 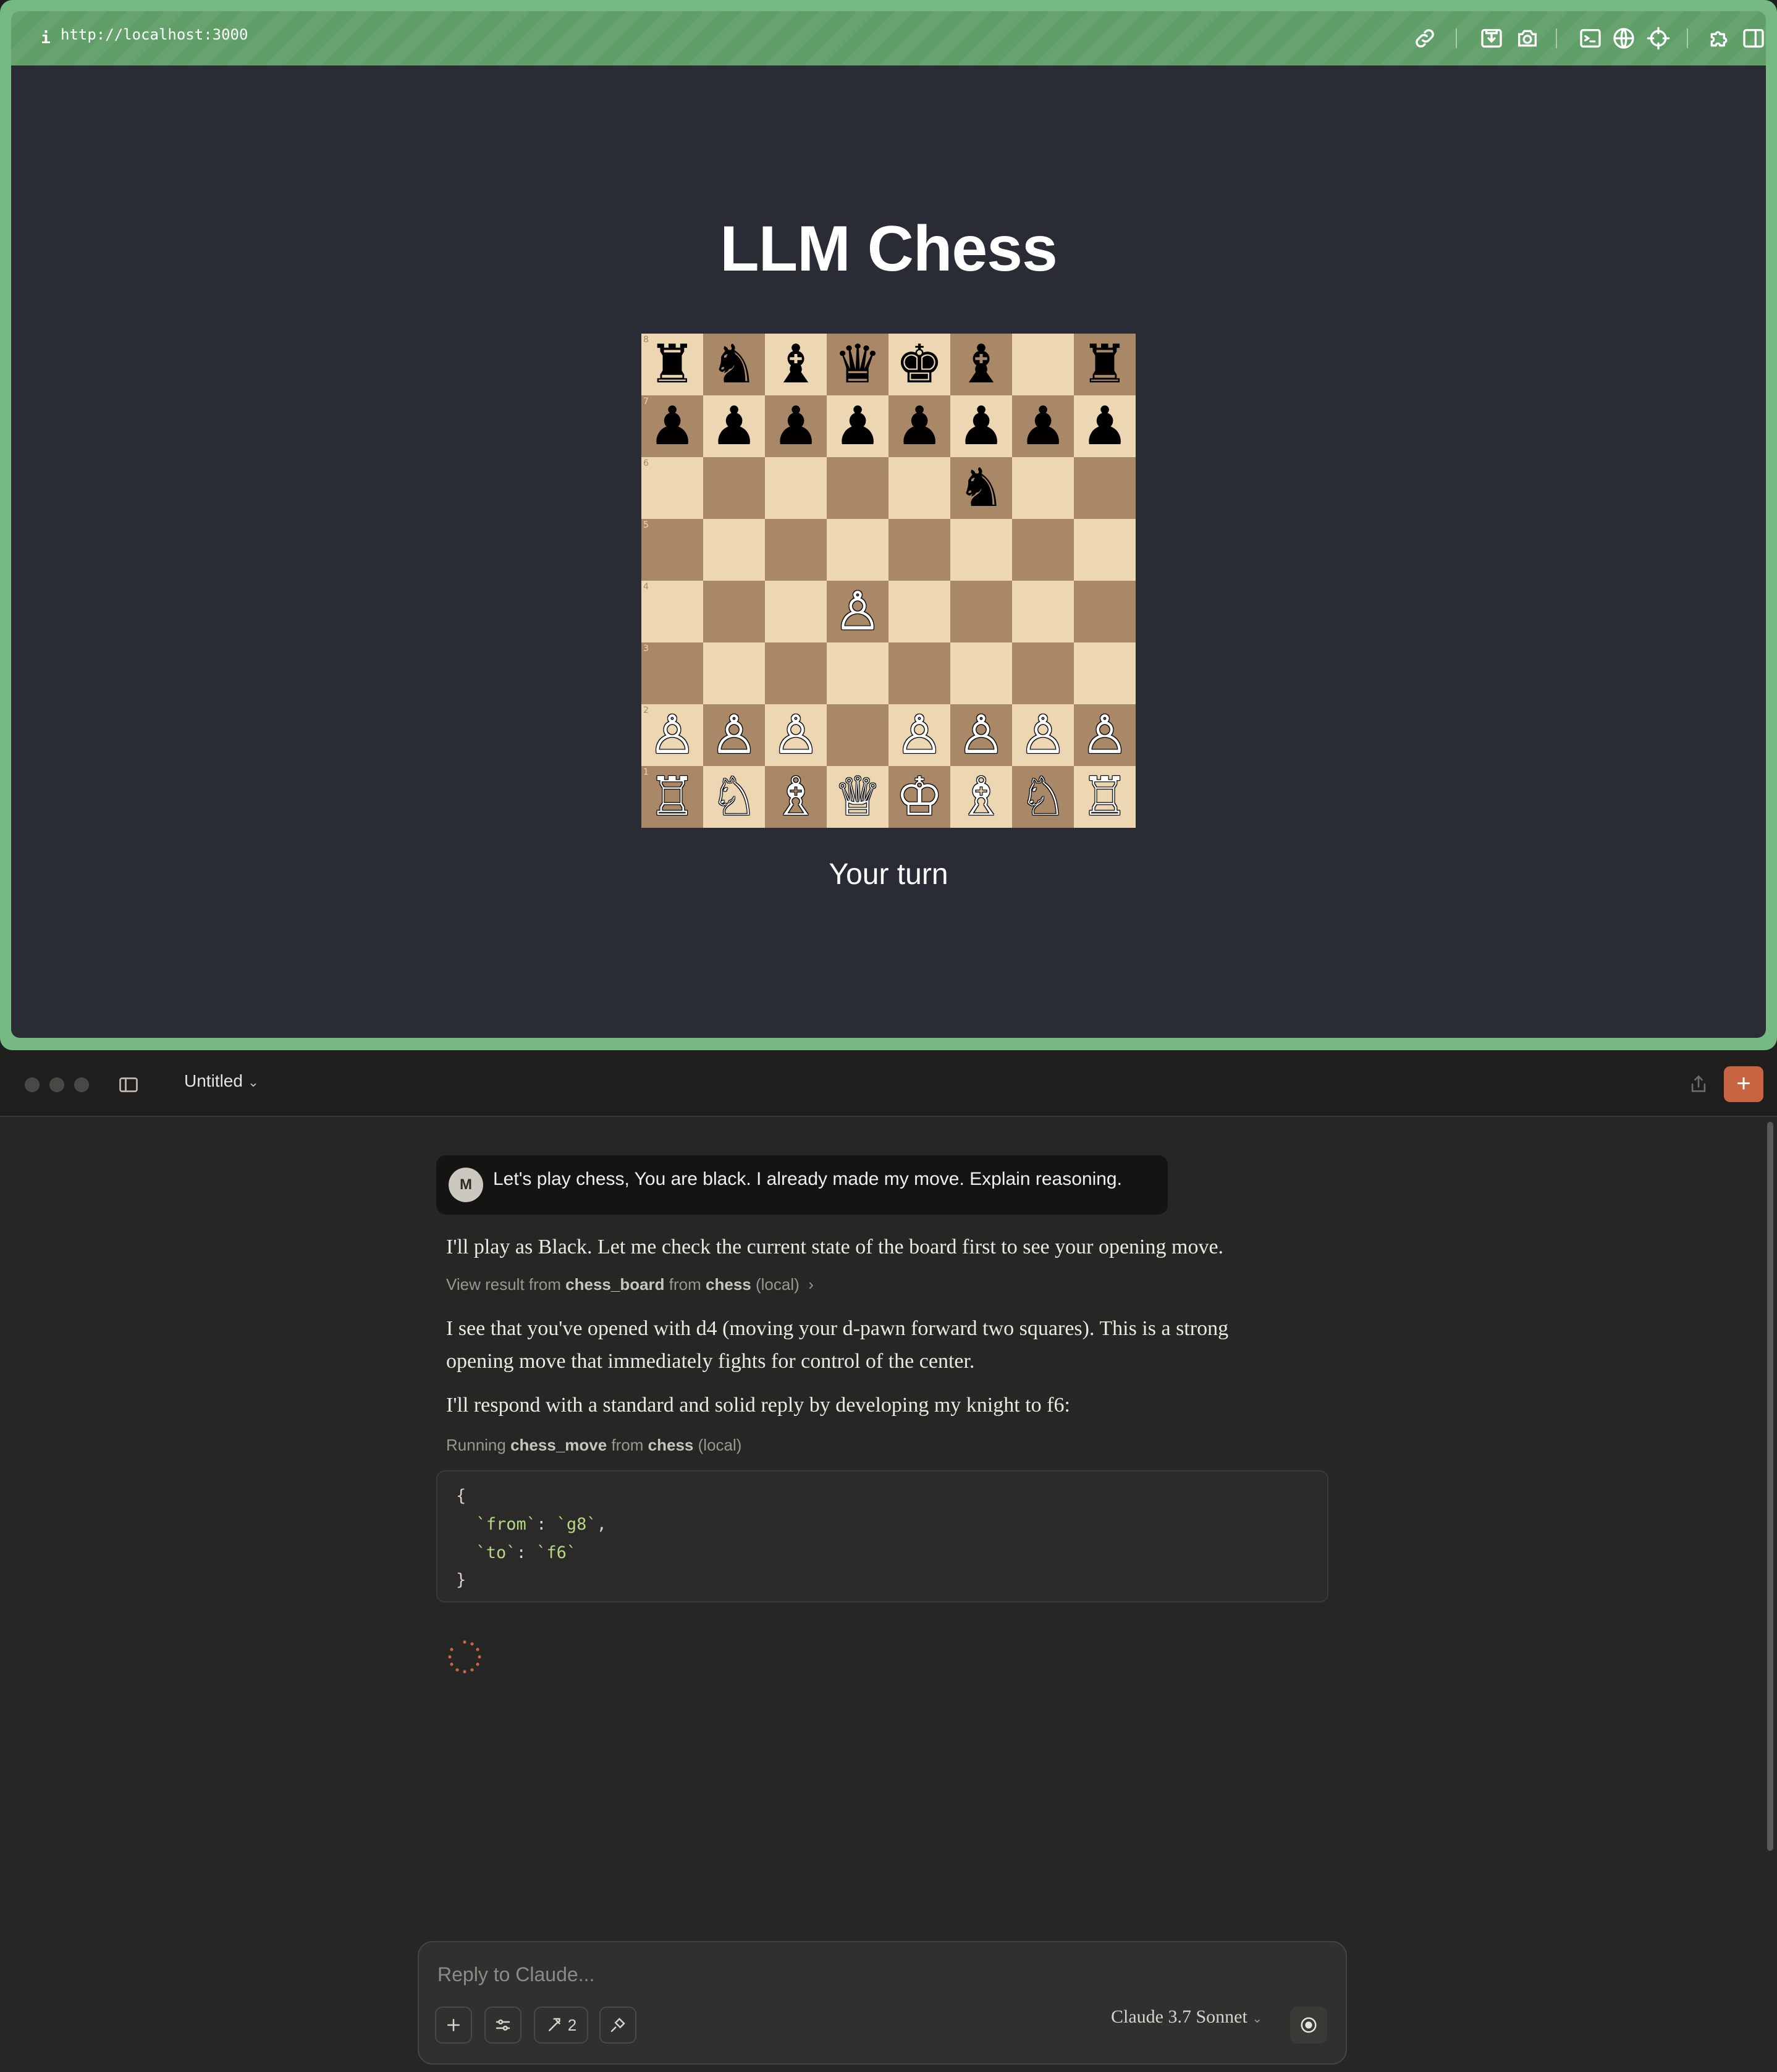 I want to click on split-view-icon, so click(x=1753, y=39).